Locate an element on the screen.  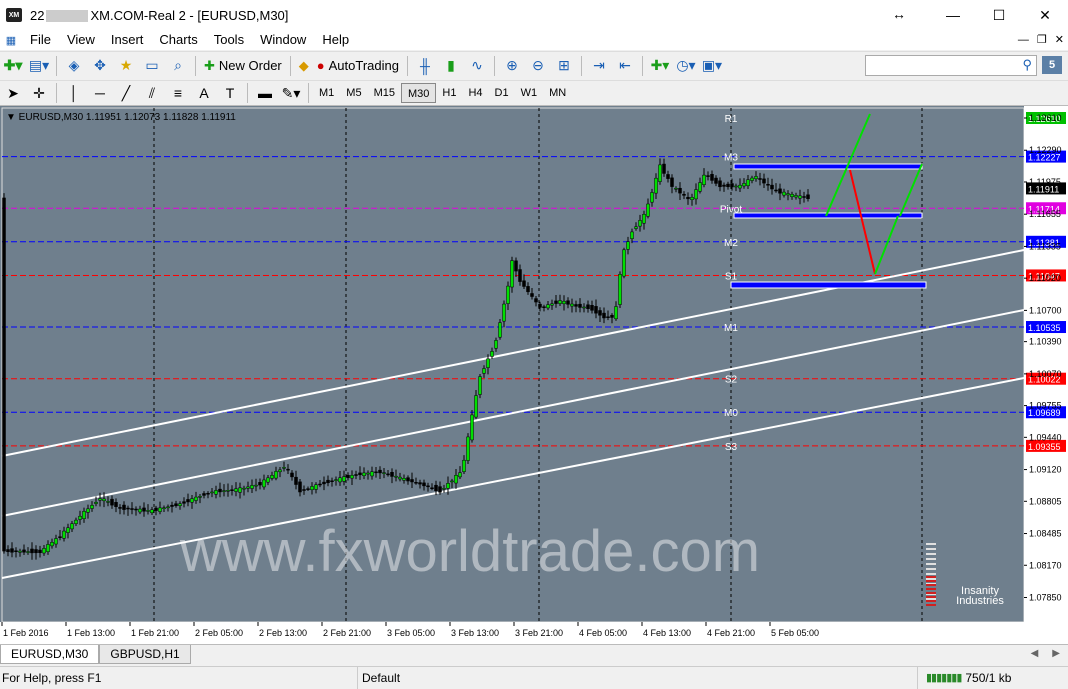
zoom-in-icon: ⊕ is located at coordinates (512, 66).